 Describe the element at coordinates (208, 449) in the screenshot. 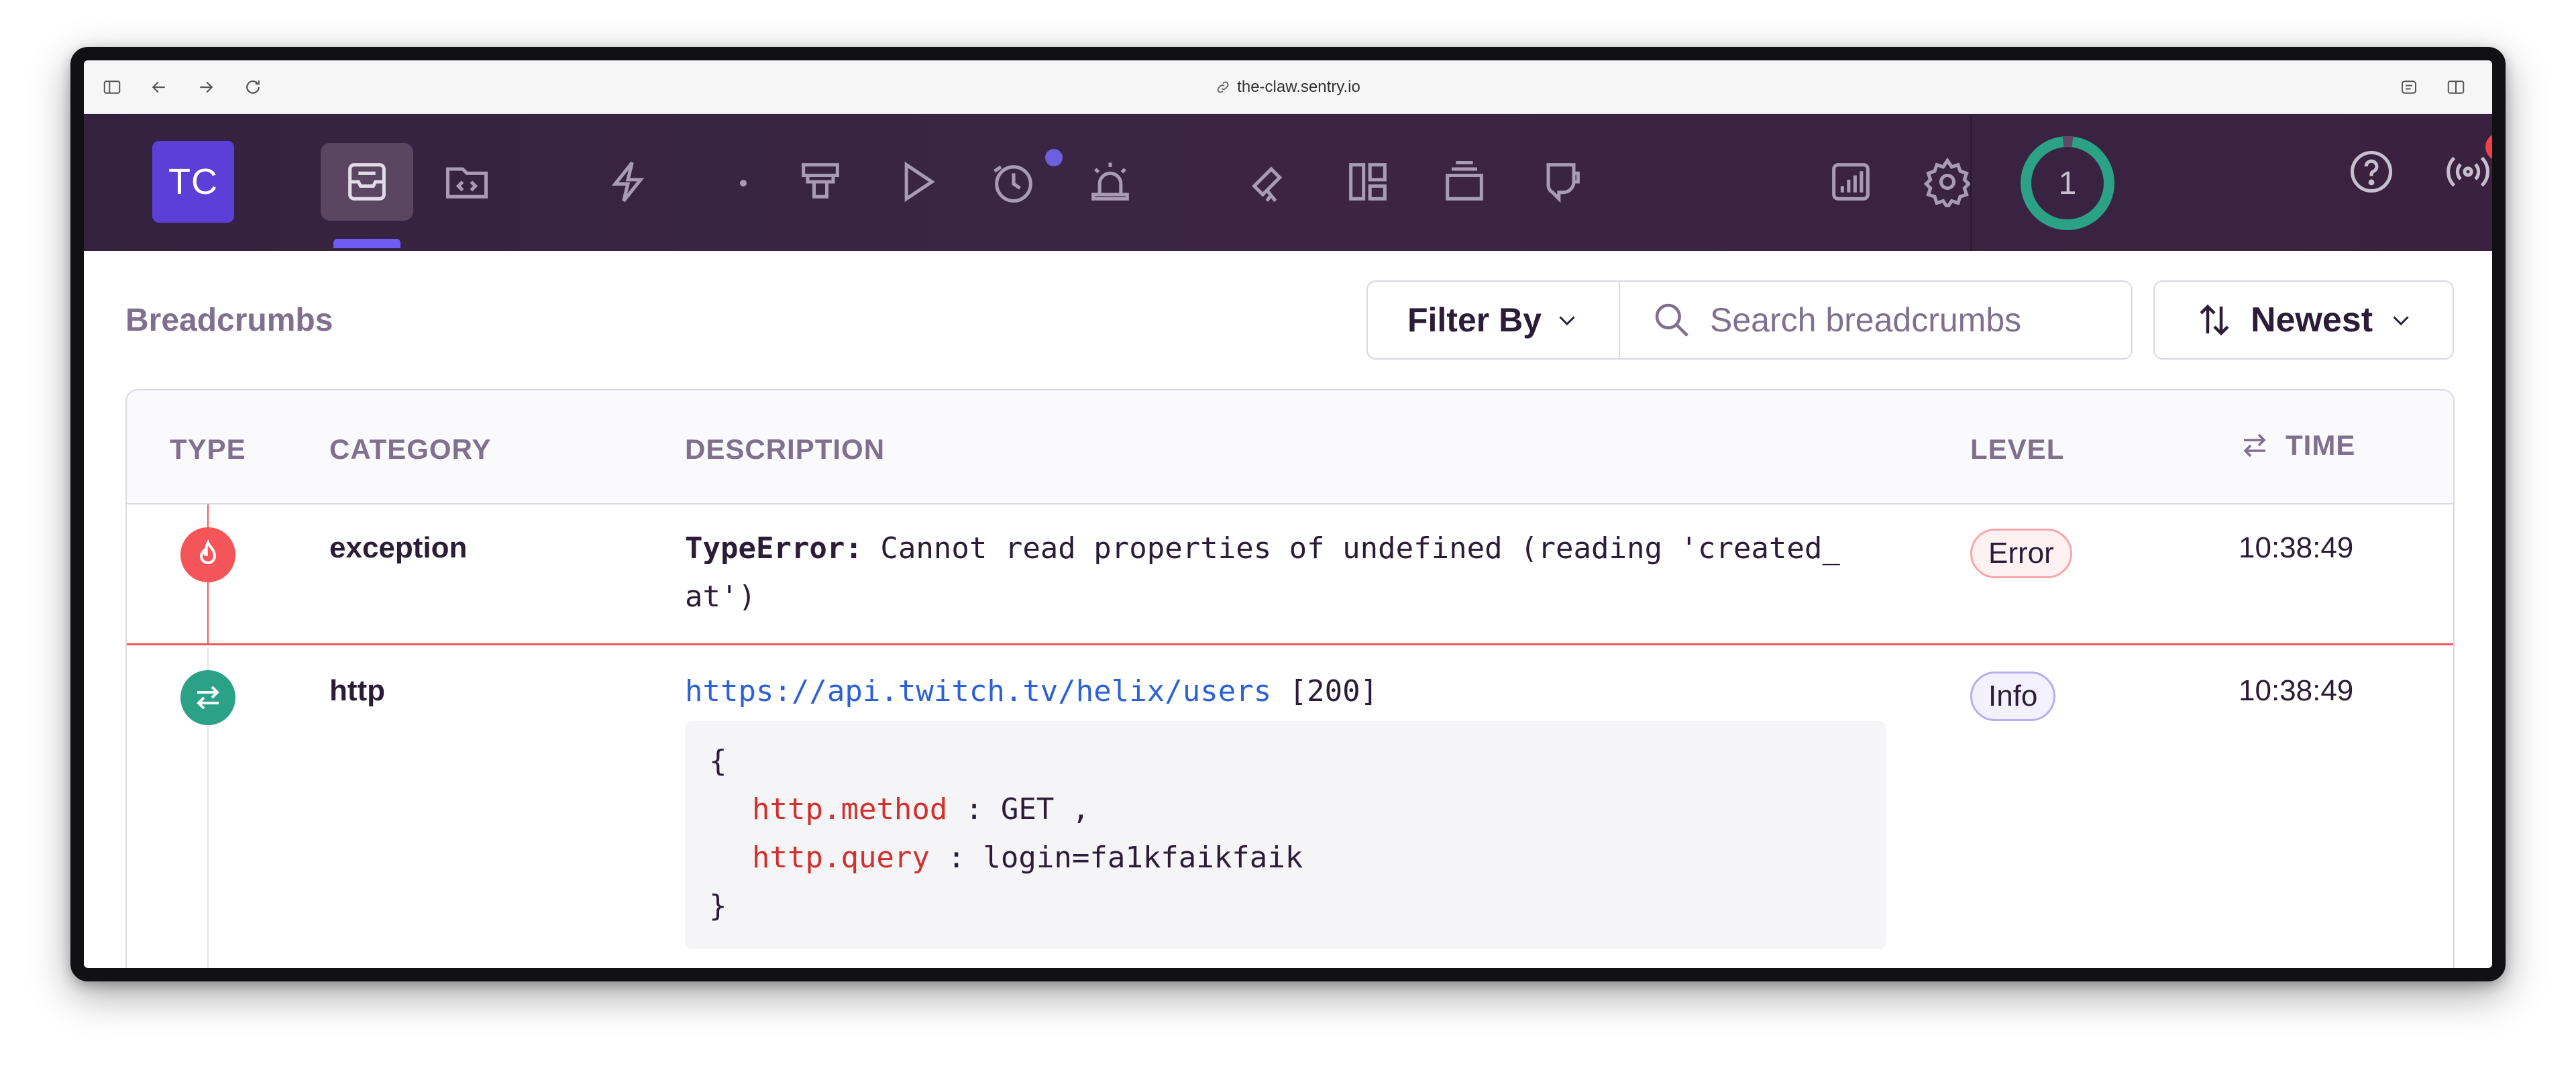

I see `header-type: TYPE` at that location.